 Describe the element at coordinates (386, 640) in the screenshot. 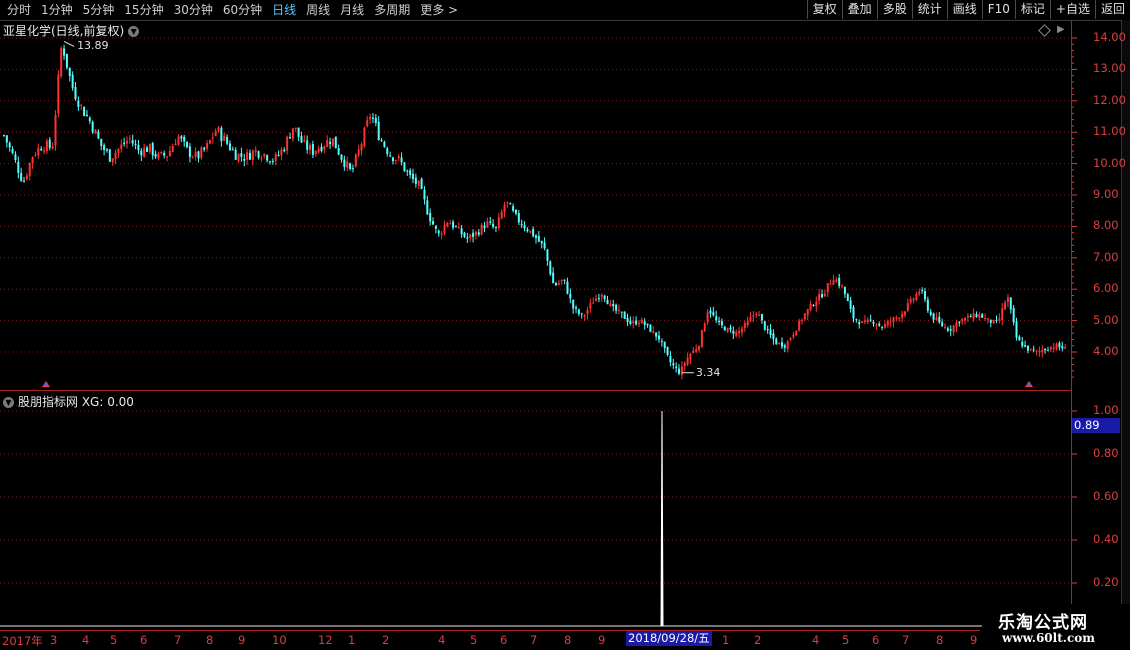

I see `date-tick-label: 2` at that location.